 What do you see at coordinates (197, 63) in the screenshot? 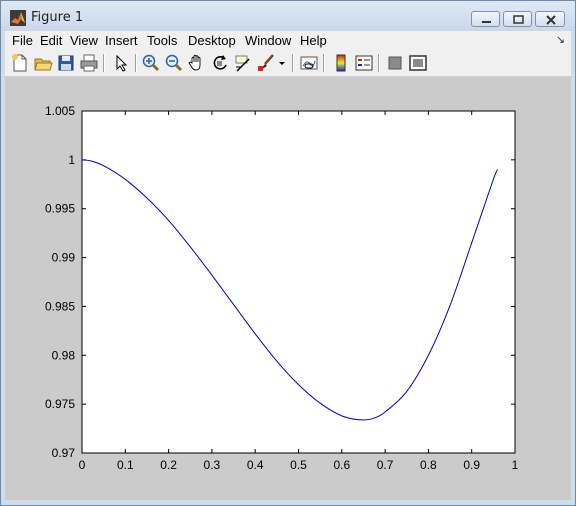
I see `pan-hand-icon` at bounding box center [197, 63].